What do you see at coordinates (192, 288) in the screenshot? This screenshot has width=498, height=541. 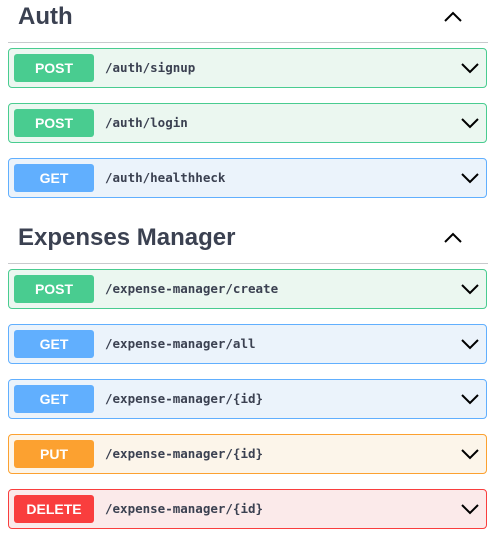 I see `operation-path: /expense-manager/create` at bounding box center [192, 288].